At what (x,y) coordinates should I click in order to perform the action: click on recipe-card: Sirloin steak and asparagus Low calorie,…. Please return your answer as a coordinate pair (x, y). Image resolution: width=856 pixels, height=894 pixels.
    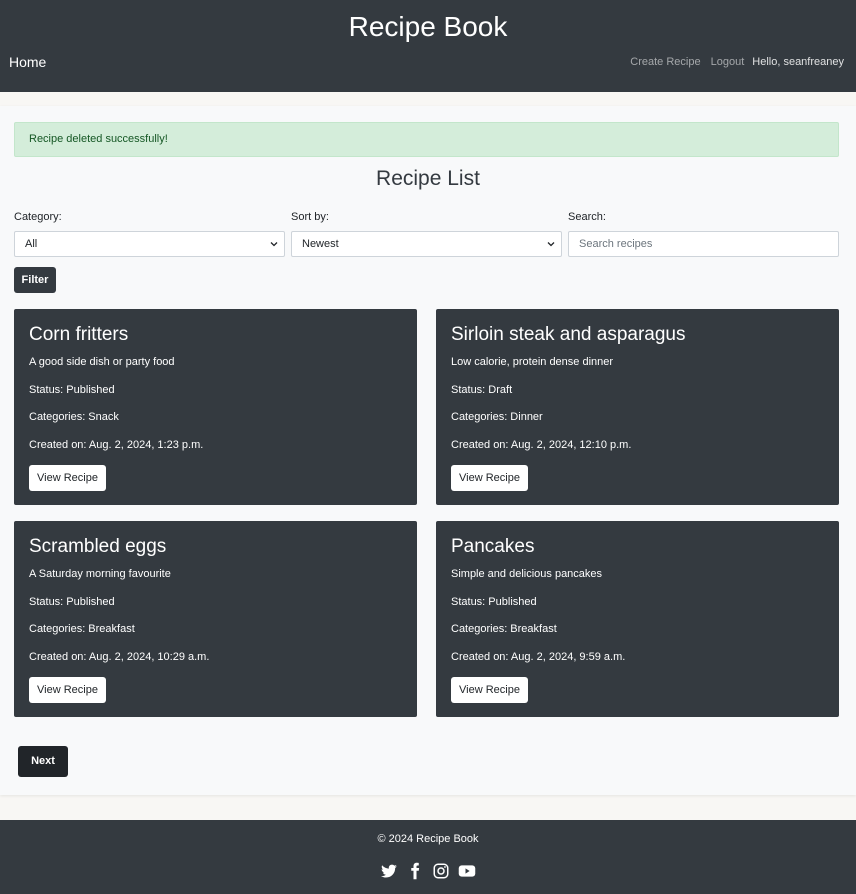
    Looking at the image, I should click on (637, 407).